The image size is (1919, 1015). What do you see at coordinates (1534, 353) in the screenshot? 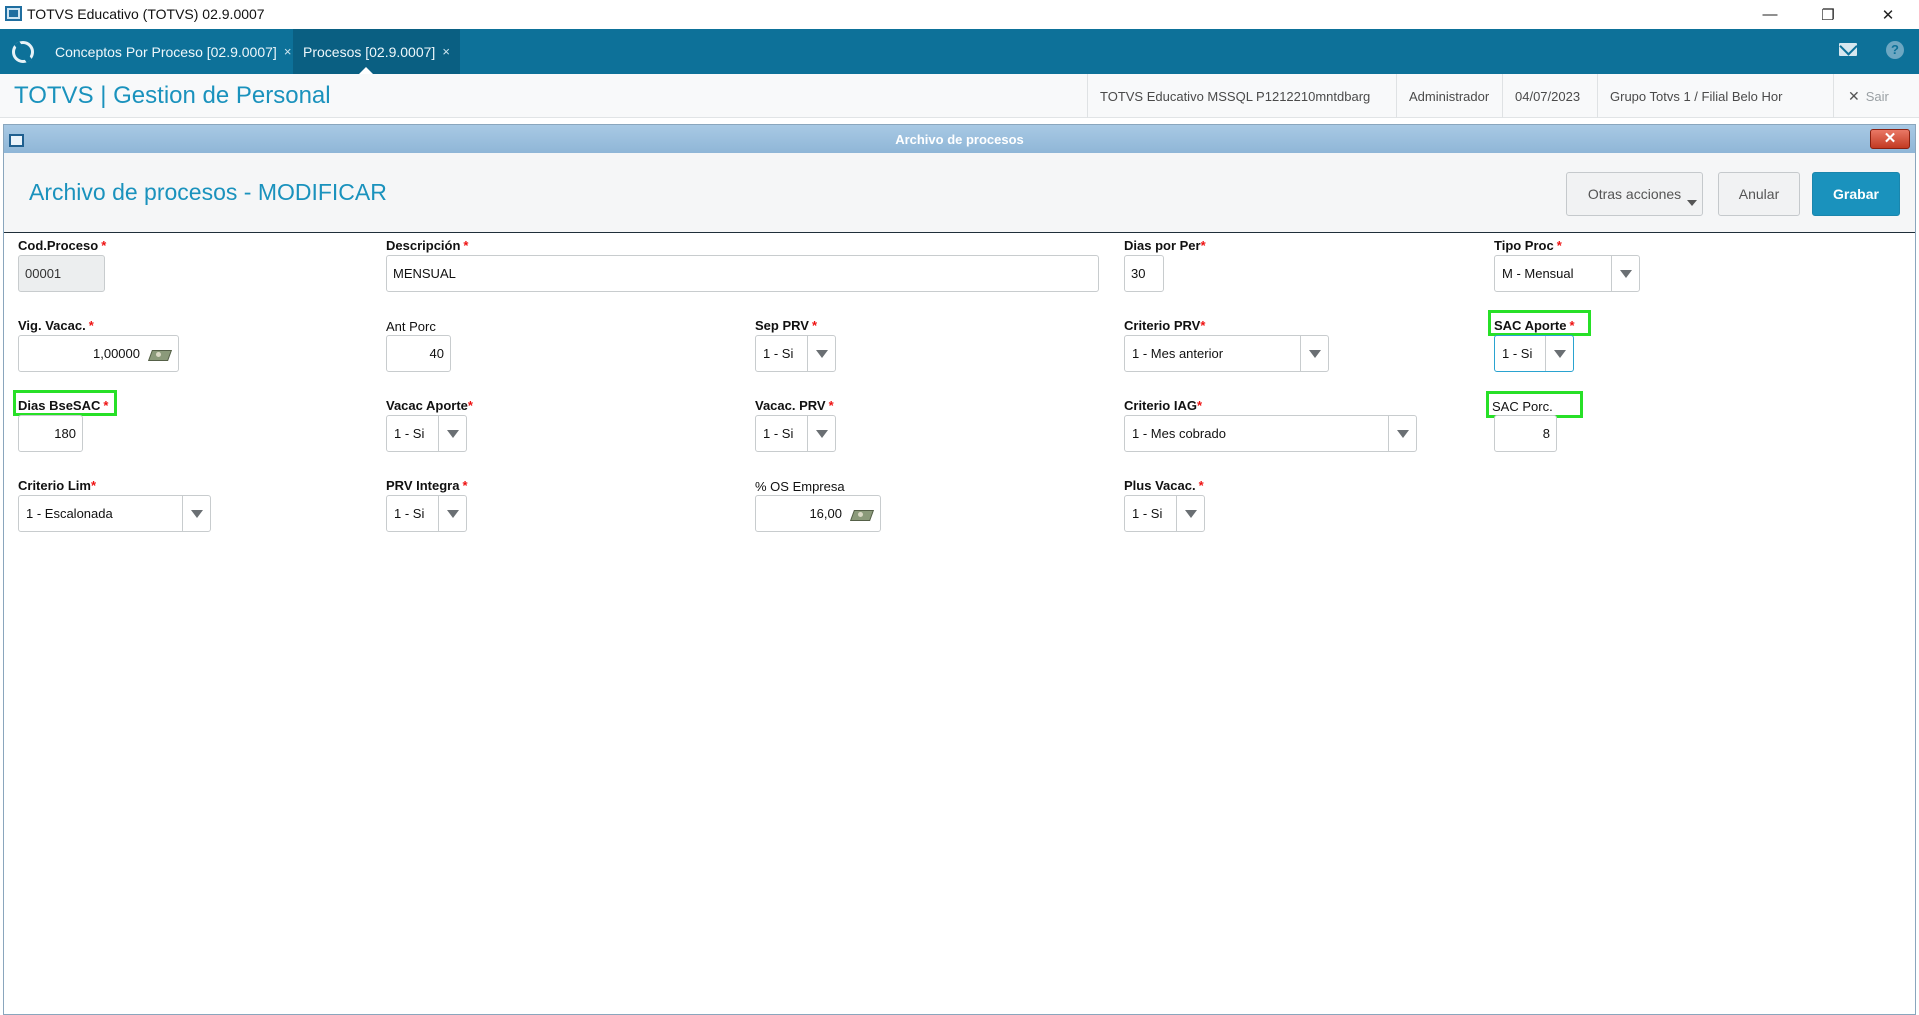
I see `sac-aporte-select: 1 - Si` at bounding box center [1534, 353].